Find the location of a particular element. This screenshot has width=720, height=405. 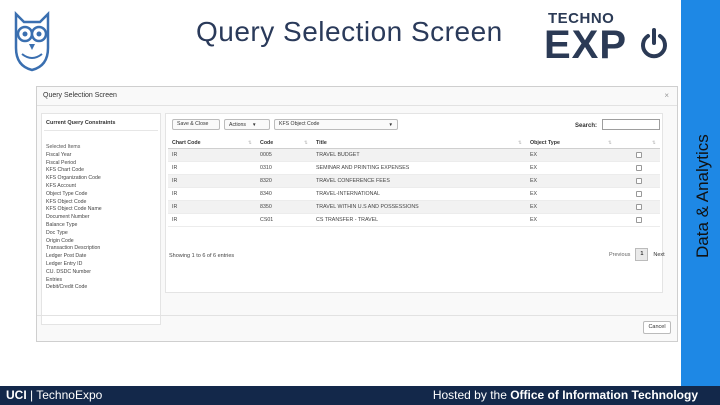

cell-title: TRAVEL CONFERENCE FEES is located at coordinates (416, 181).